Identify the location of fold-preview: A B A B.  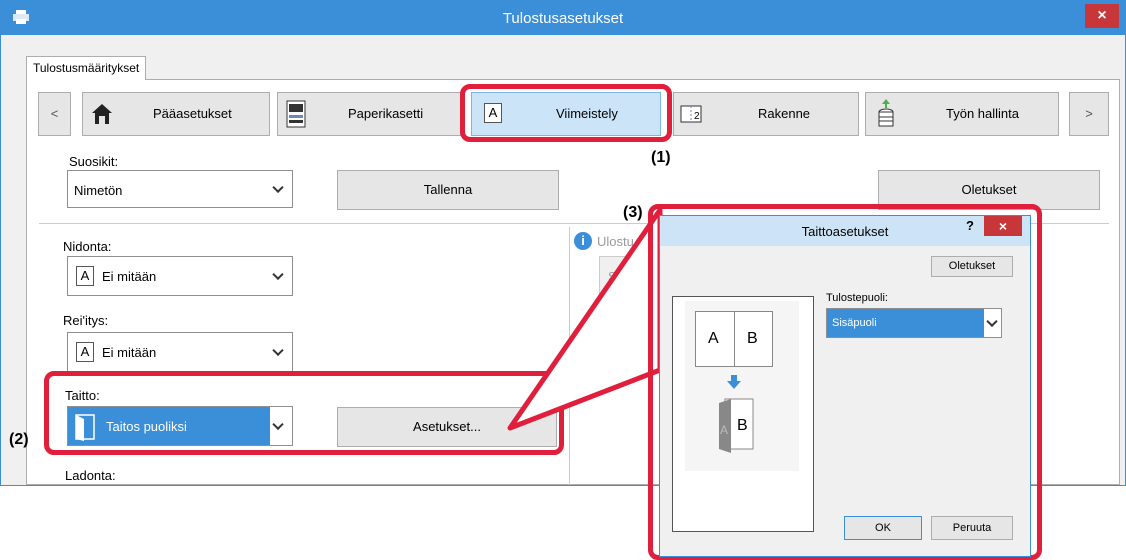
(743, 414).